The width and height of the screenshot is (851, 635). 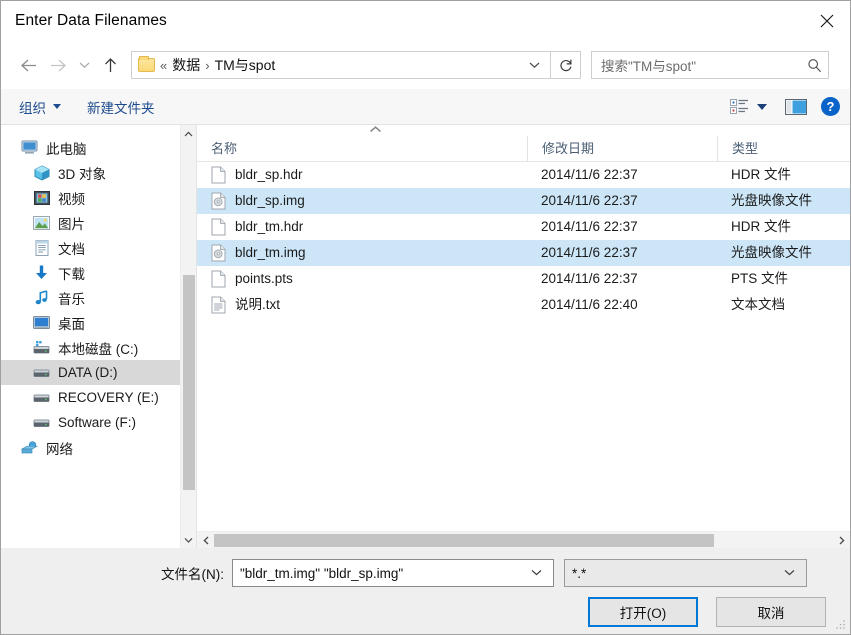 I want to click on file-type-cell: 光盘映像文件, so click(x=771, y=200).